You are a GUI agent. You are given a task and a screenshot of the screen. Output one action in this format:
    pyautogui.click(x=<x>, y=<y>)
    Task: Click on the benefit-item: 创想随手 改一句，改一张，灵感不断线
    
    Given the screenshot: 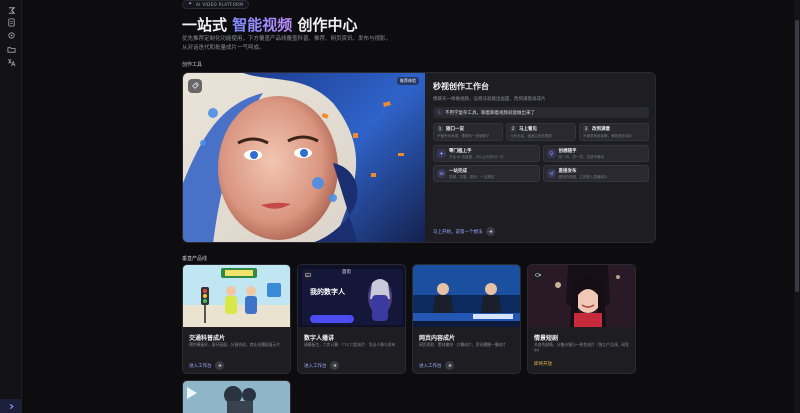 What is the action you would take?
    pyautogui.click(x=595, y=153)
    